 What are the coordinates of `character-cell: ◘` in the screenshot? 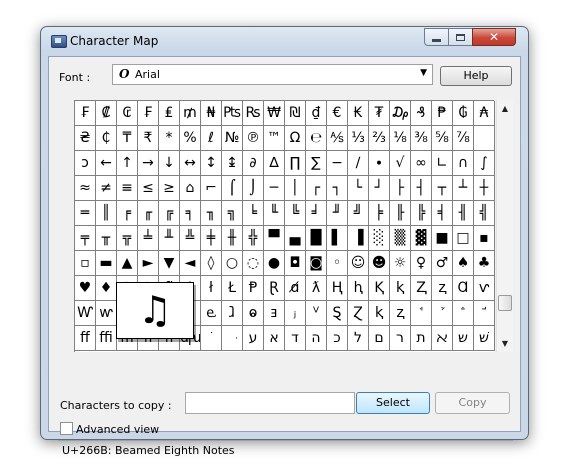 It's located at (295, 263).